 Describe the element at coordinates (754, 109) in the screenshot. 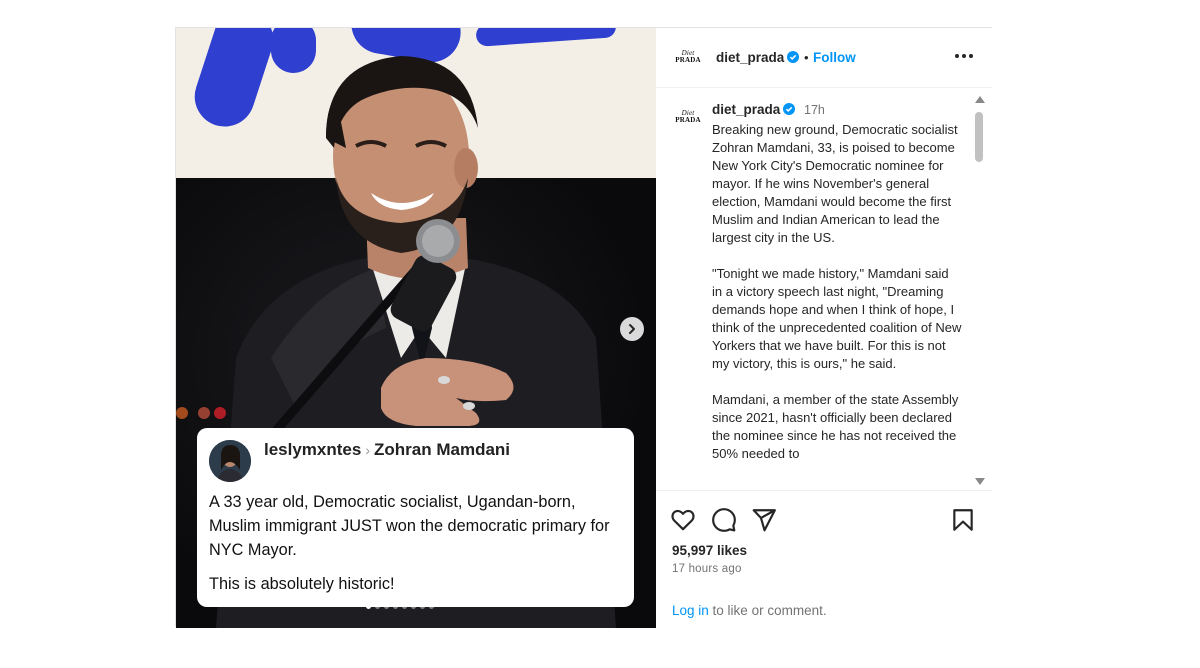

I see `caption-username: diet_prada` at that location.